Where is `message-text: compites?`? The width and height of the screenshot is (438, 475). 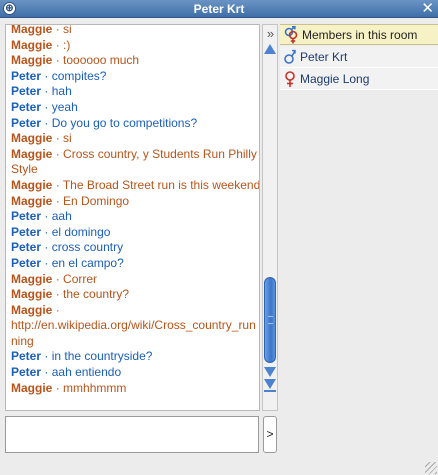 message-text: compites? is located at coordinates (79, 75).